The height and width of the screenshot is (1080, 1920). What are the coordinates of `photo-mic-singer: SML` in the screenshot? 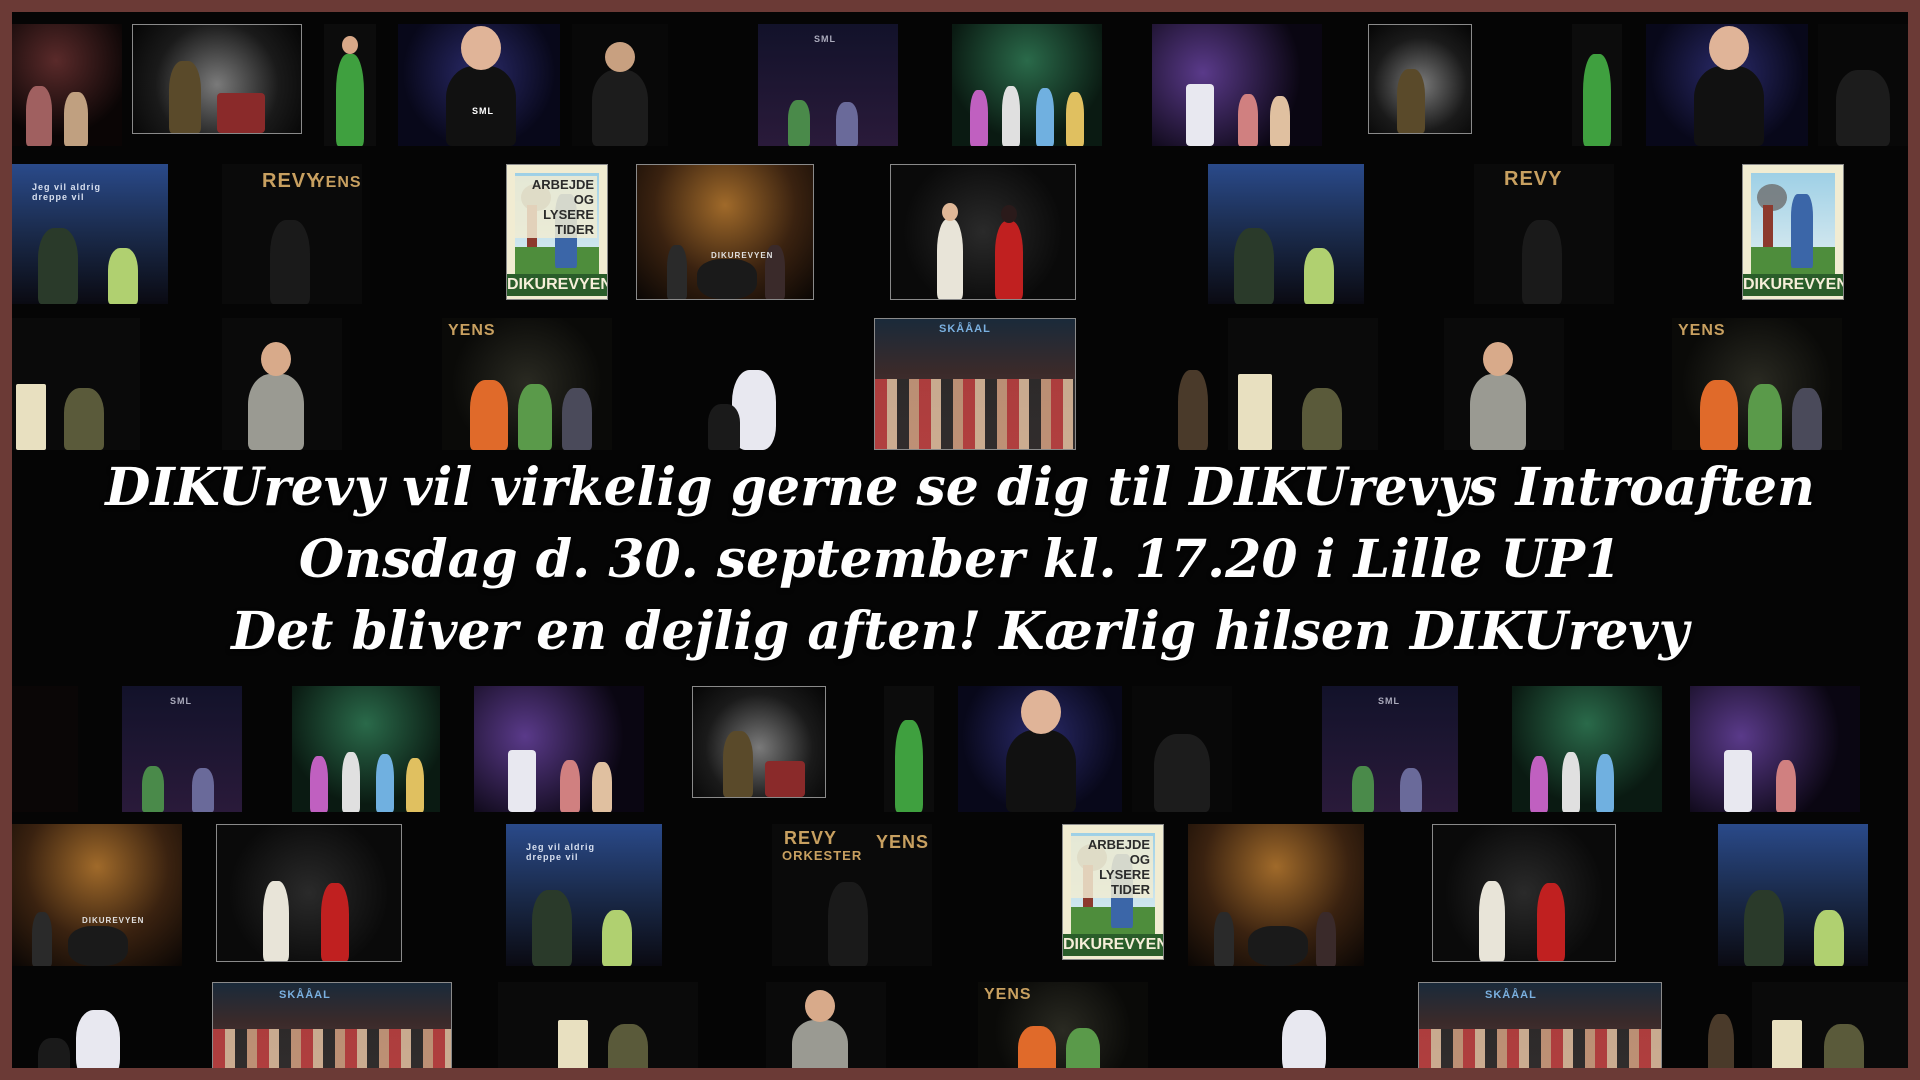 It's located at (479, 85).